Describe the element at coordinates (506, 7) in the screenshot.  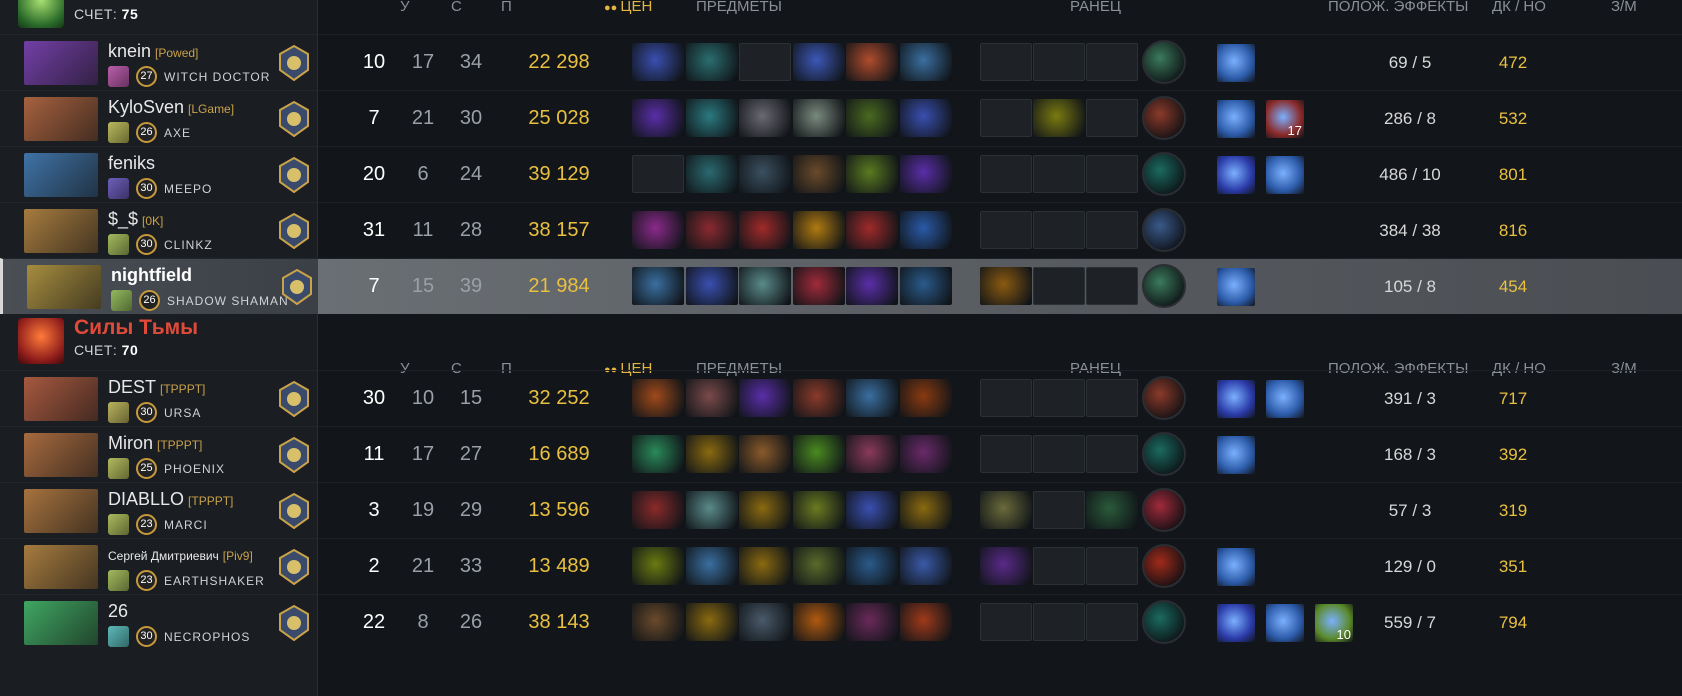
I see `col-header-a: П` at that location.